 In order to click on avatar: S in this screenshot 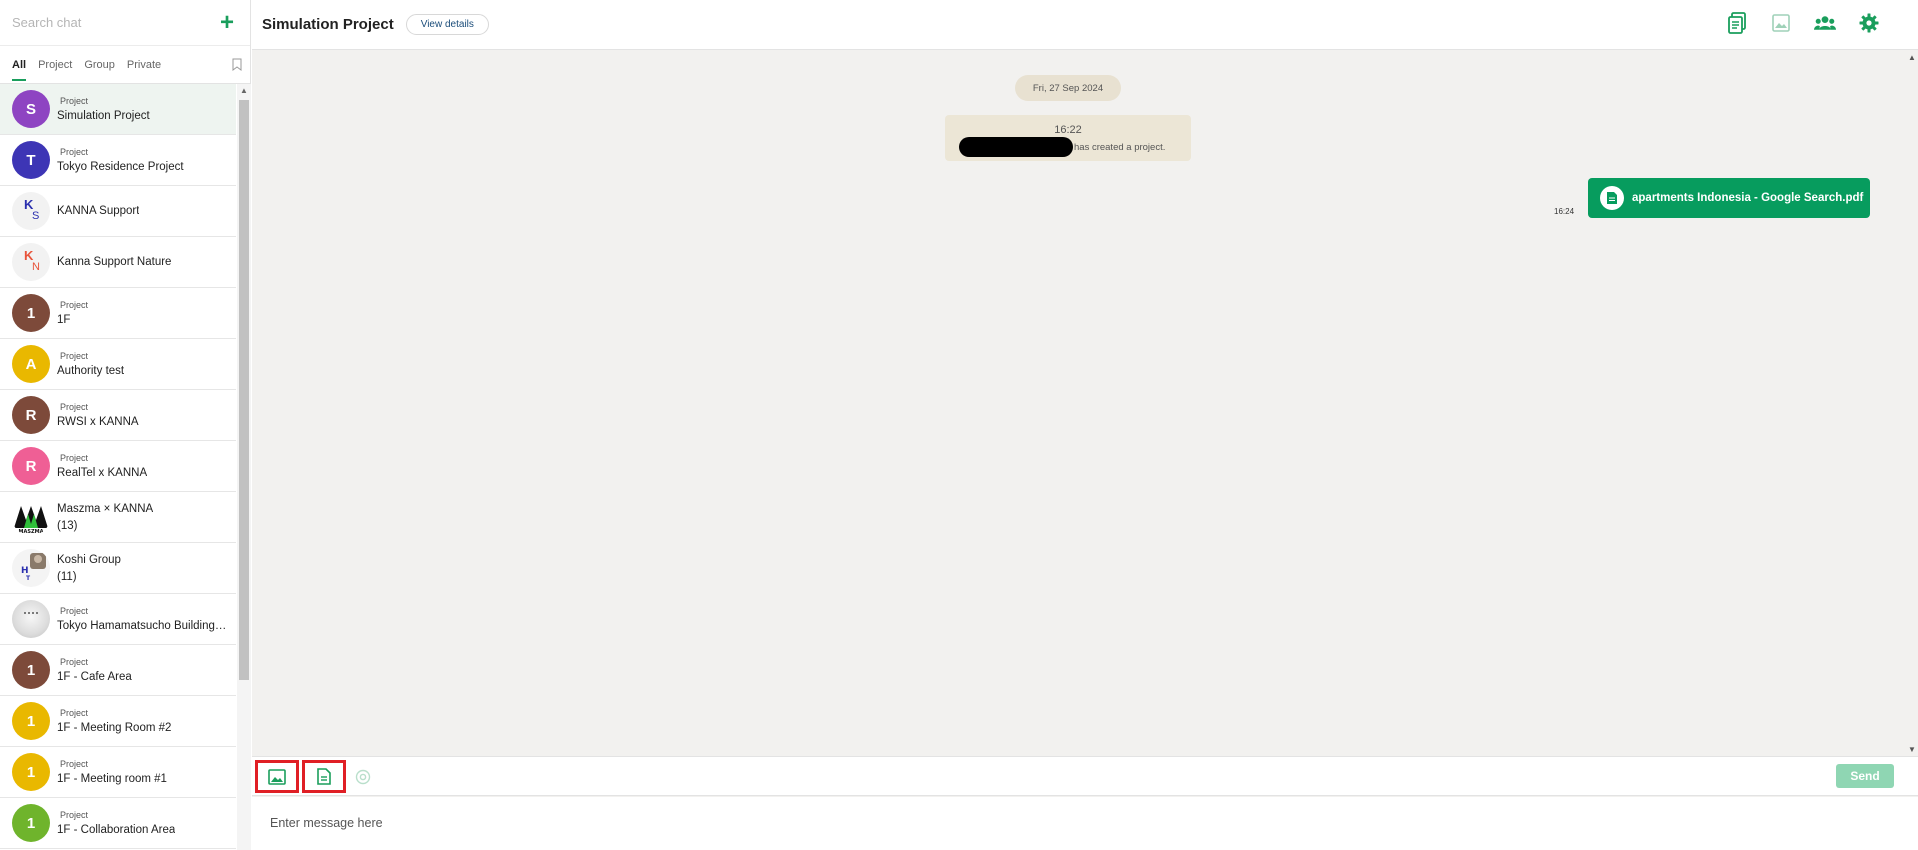, I will do `click(31, 109)`.